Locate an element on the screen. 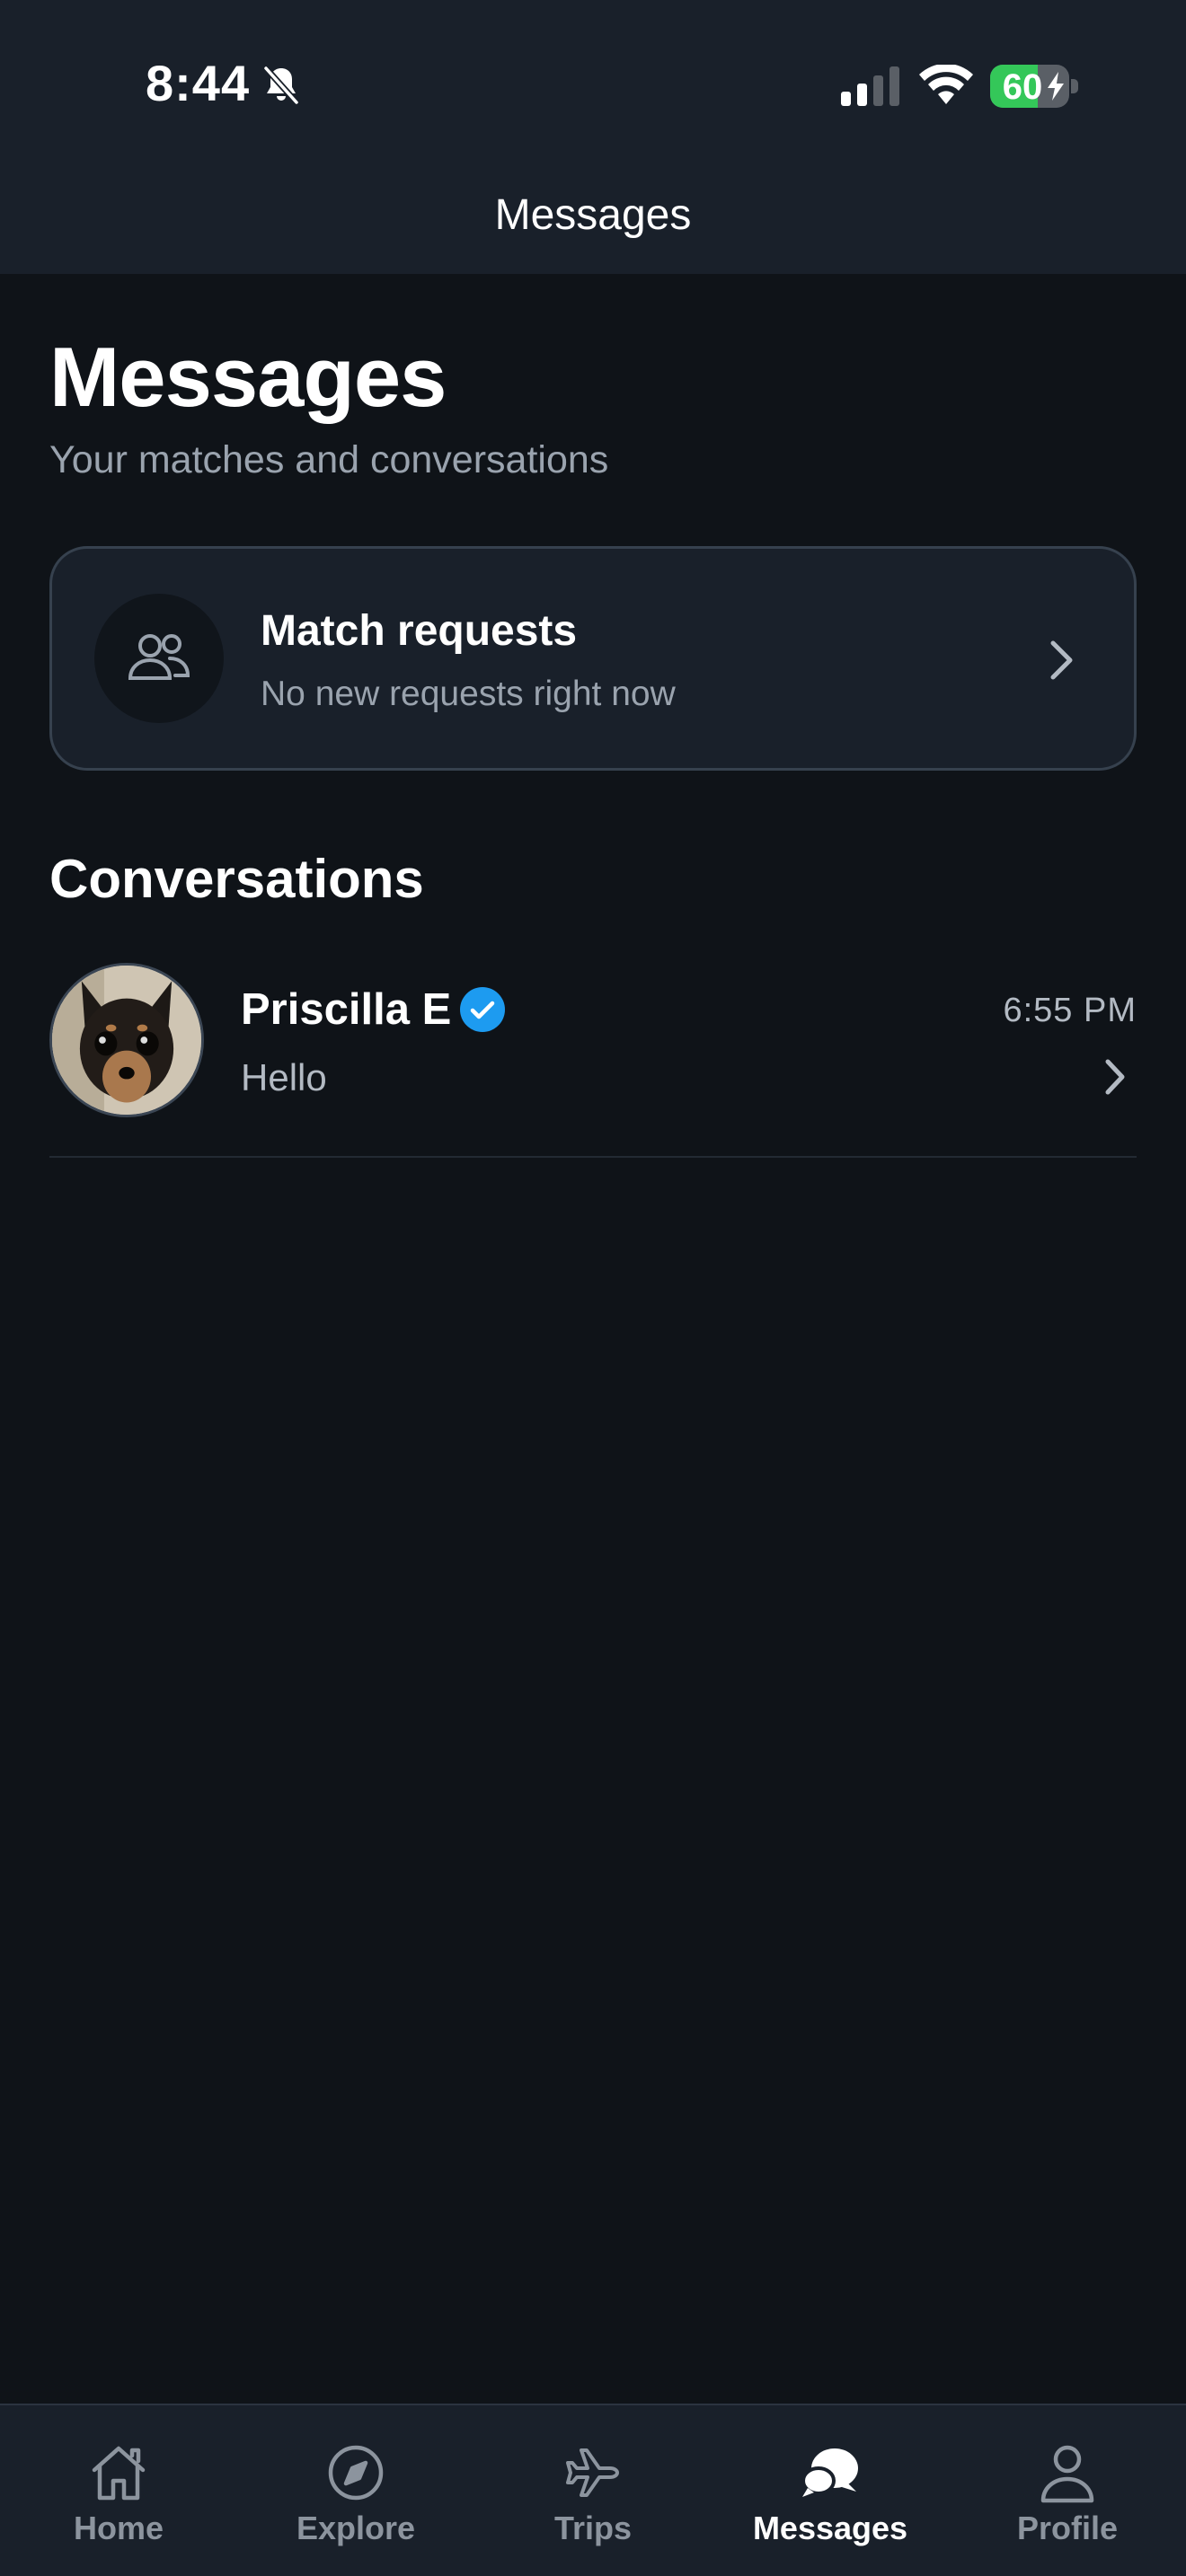  wifi-icon is located at coordinates (946, 84).